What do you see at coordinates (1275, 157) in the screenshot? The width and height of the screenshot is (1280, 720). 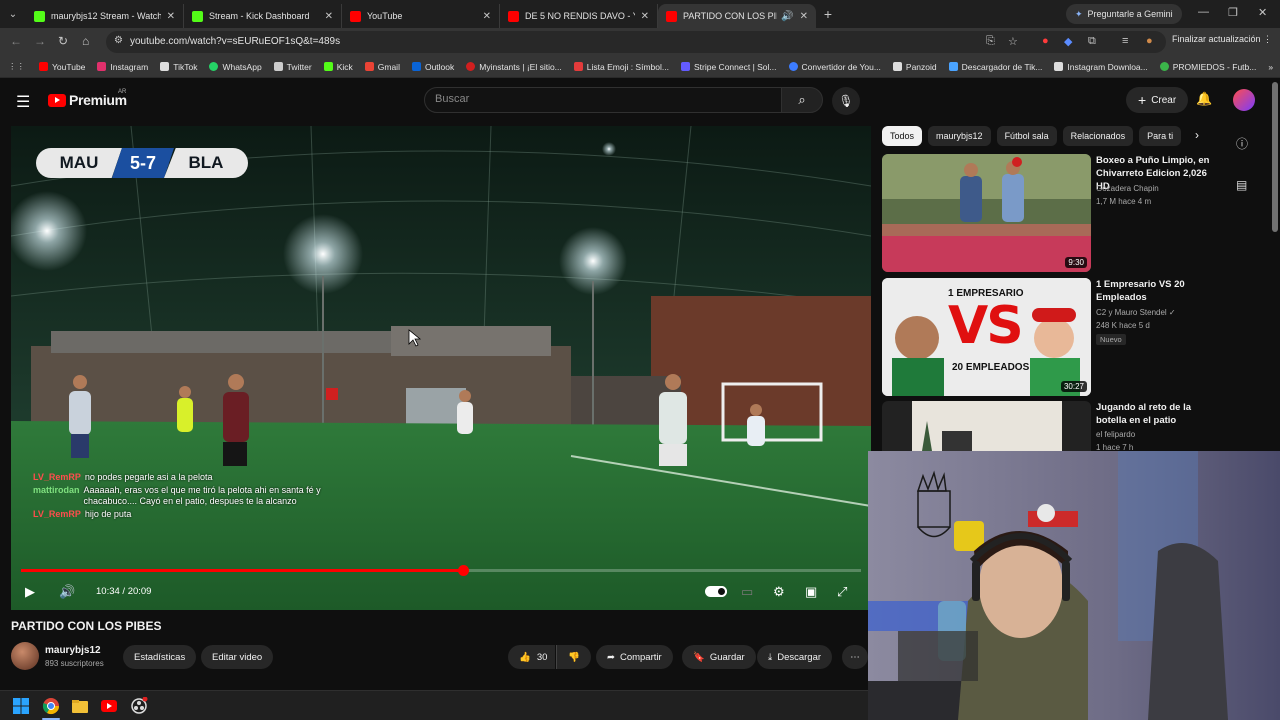 I see `page-scrollbar` at bounding box center [1275, 157].